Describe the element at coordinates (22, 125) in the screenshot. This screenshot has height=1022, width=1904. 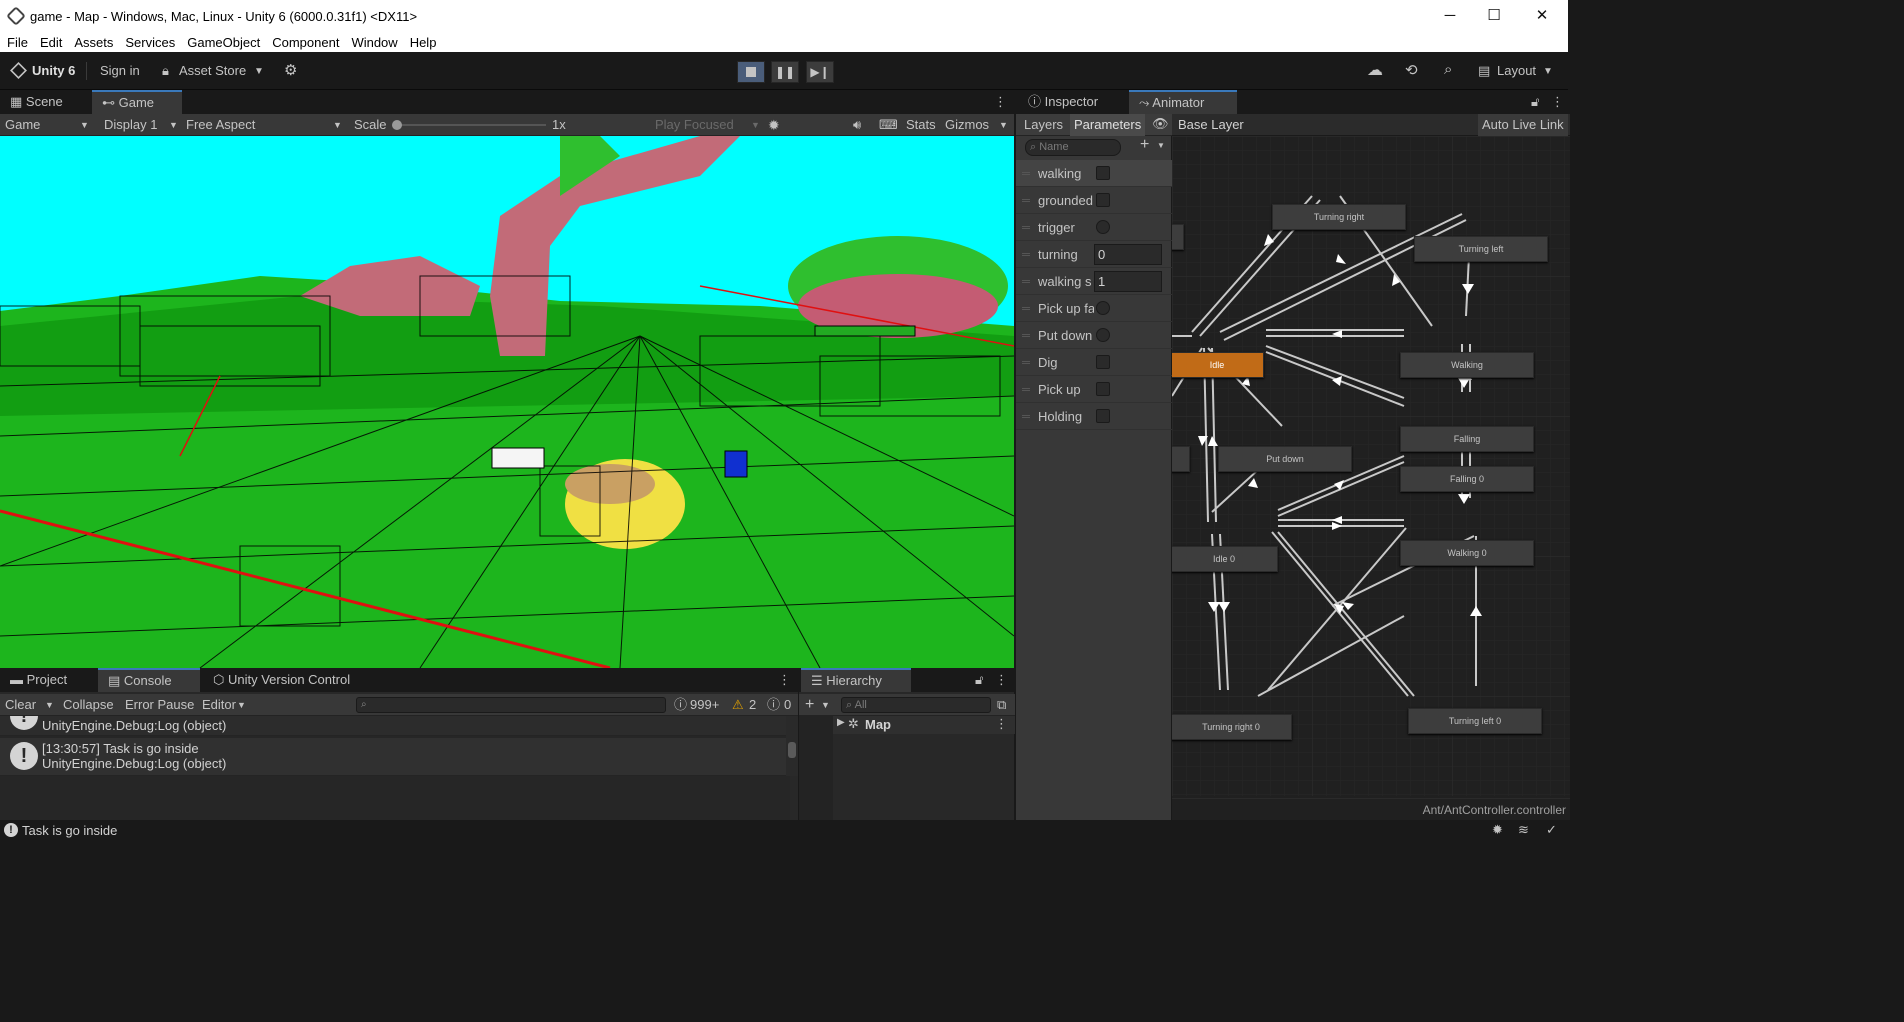
I see `game-mode-dropdown: Game` at that location.